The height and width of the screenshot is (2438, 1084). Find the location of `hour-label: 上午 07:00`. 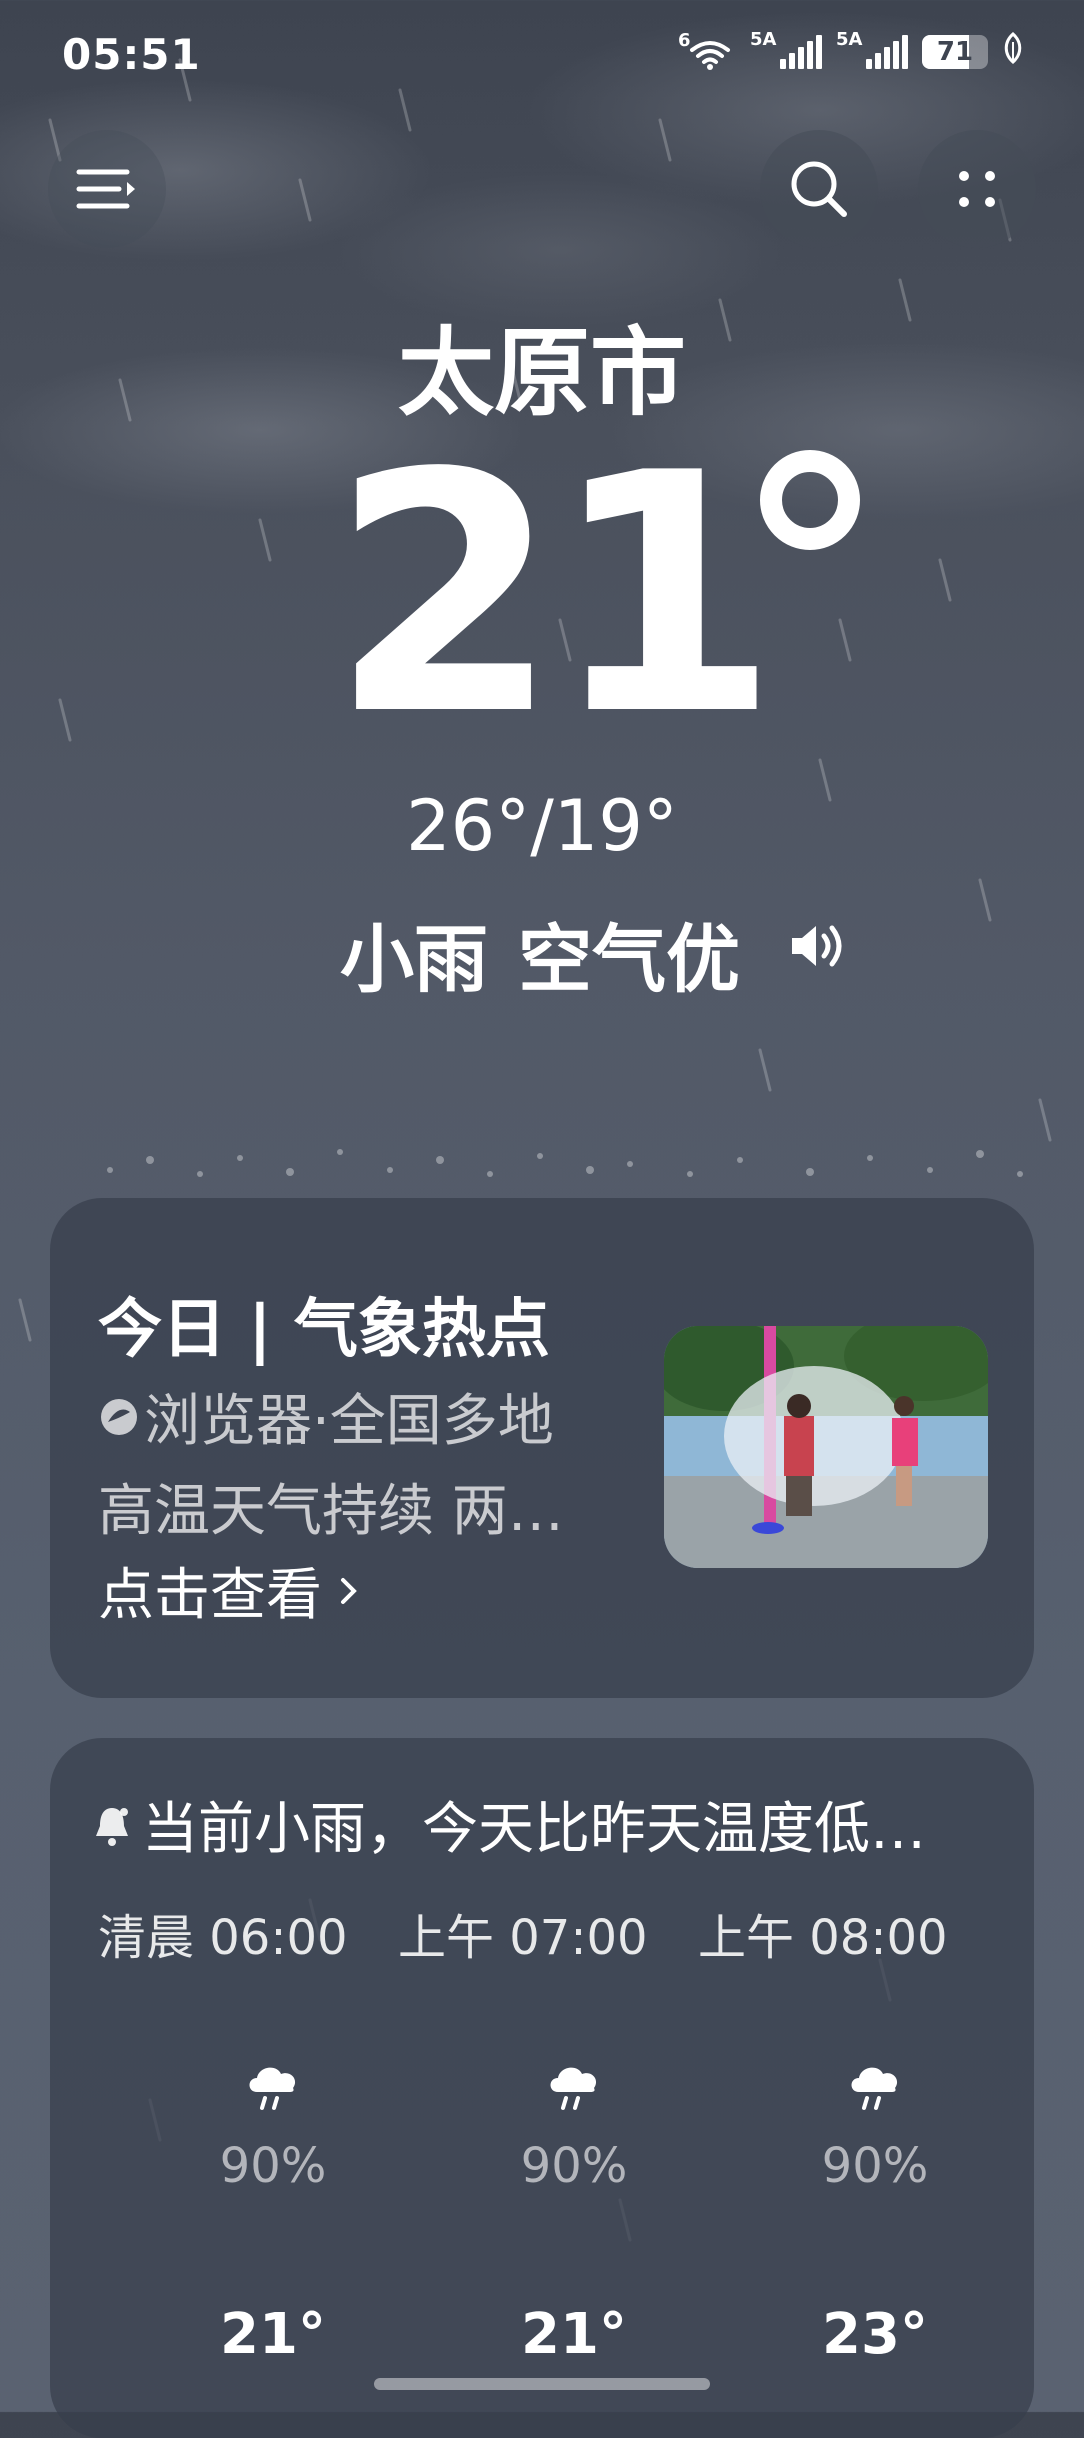

hour-label: 上午 07:00 is located at coordinates (523, 1938).